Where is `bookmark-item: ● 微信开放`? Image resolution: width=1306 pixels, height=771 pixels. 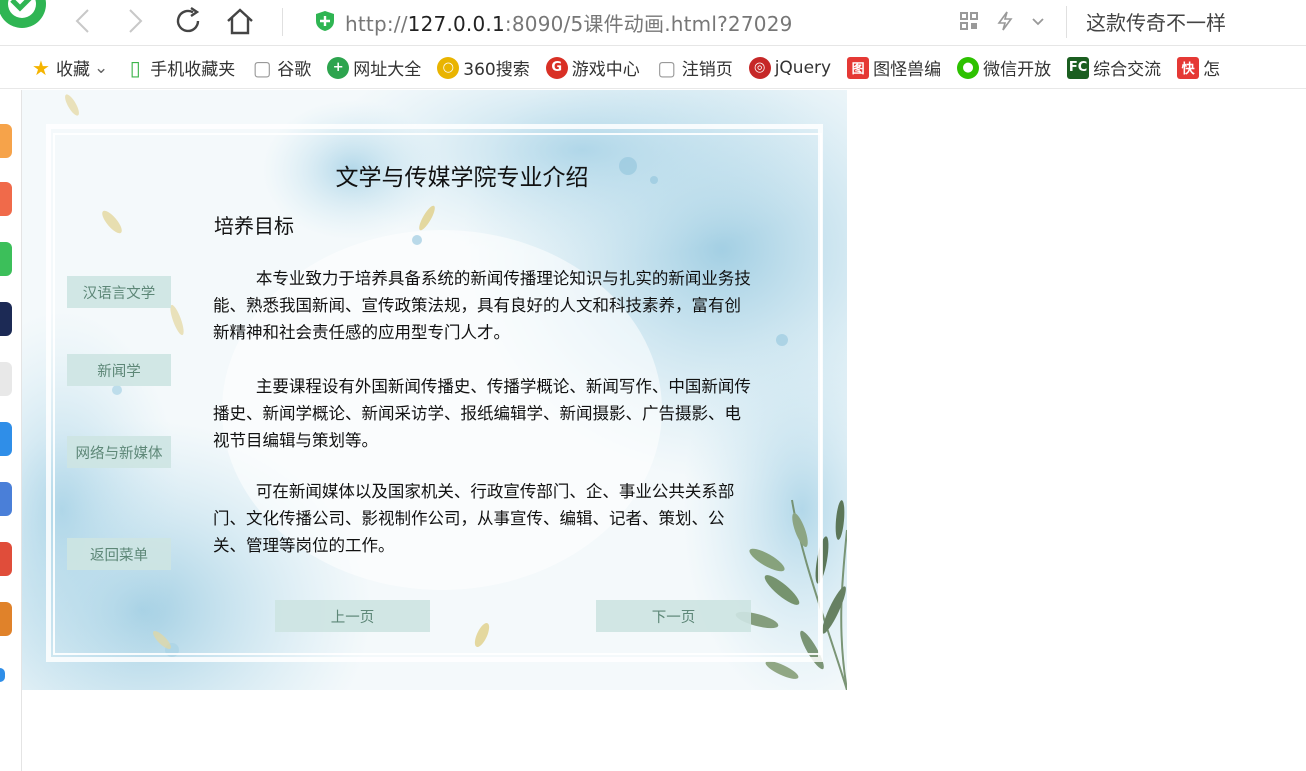
bookmark-item: ● 微信开放 is located at coordinates (1004, 68).